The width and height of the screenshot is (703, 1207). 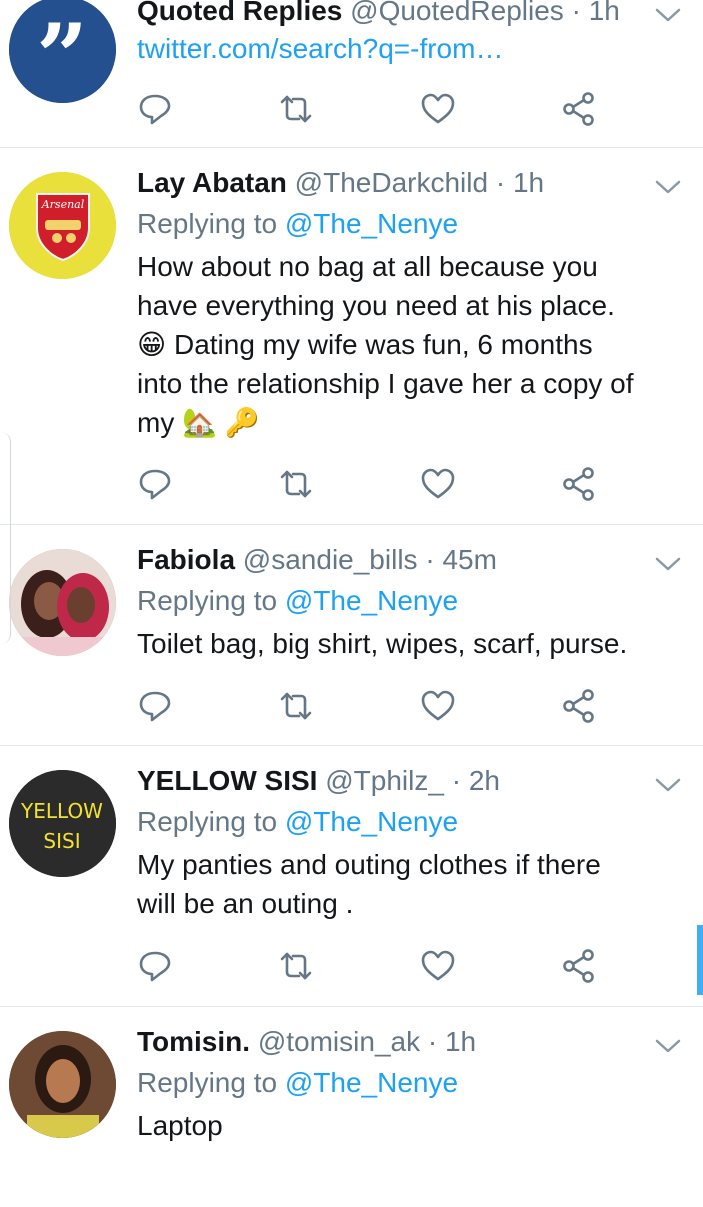 I want to click on text-line: My panties and outing clothes if there, so click(x=369, y=864).